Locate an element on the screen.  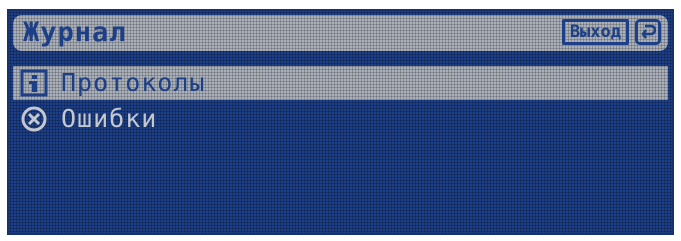
return-arrow-icon is located at coordinates (648, 32).